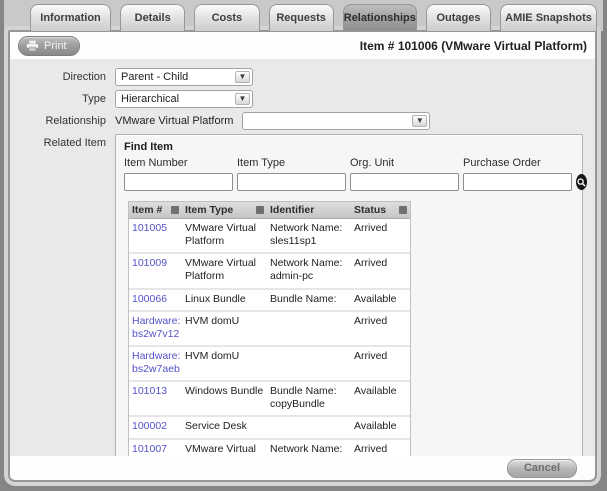 The image size is (607, 491). What do you see at coordinates (155, 210) in the screenshot?
I see `column-header-item: Item #` at bounding box center [155, 210].